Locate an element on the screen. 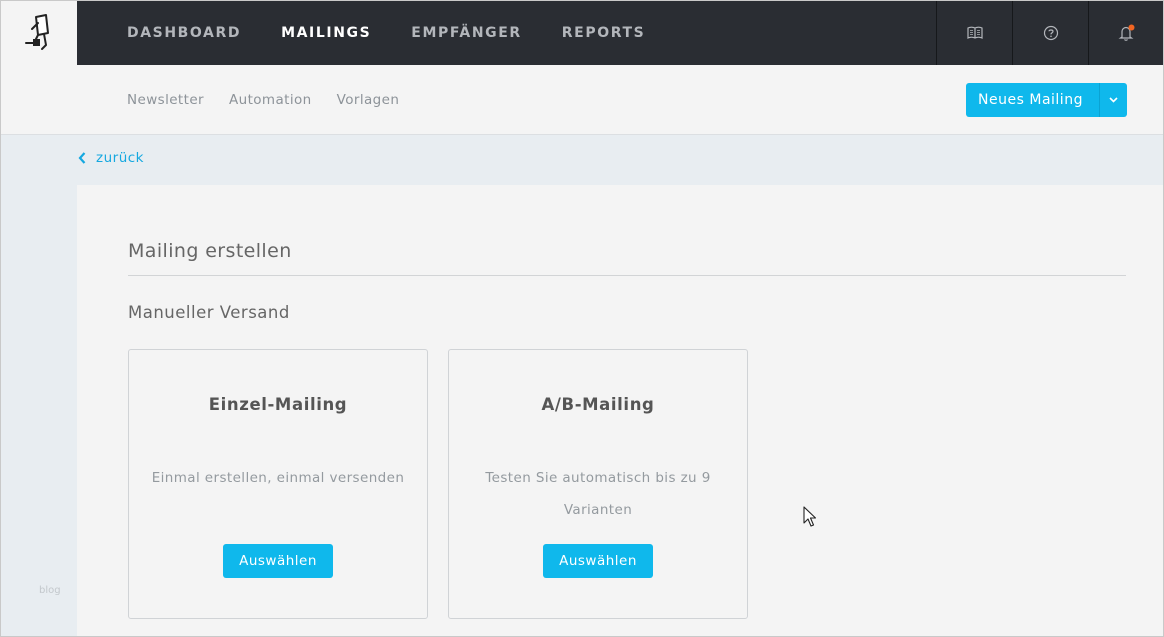 The image size is (1164, 637). subnav-vorlagen: Vorlagen is located at coordinates (368, 100).